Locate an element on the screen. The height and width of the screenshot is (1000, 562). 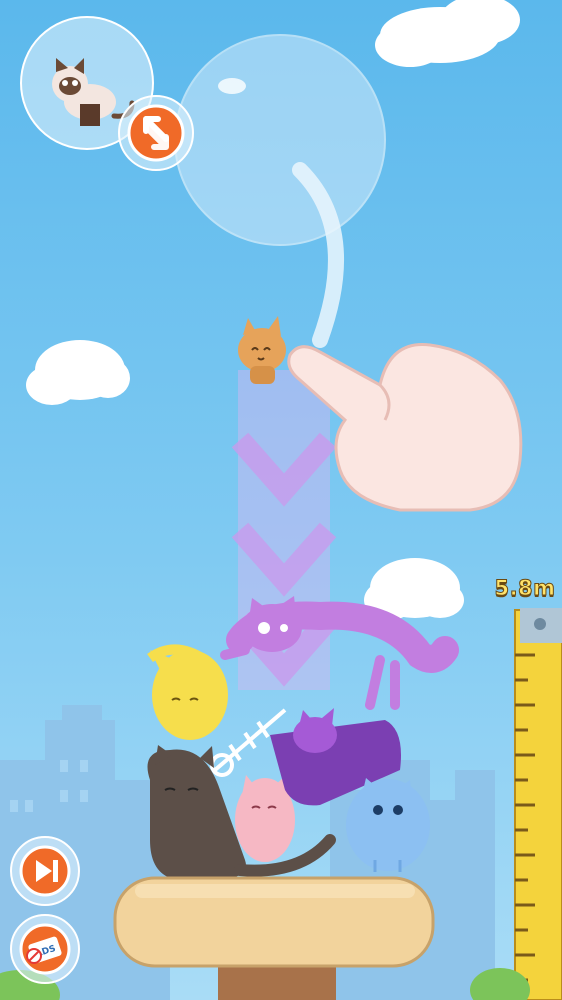
swap-button is located at coordinates (156, 133).